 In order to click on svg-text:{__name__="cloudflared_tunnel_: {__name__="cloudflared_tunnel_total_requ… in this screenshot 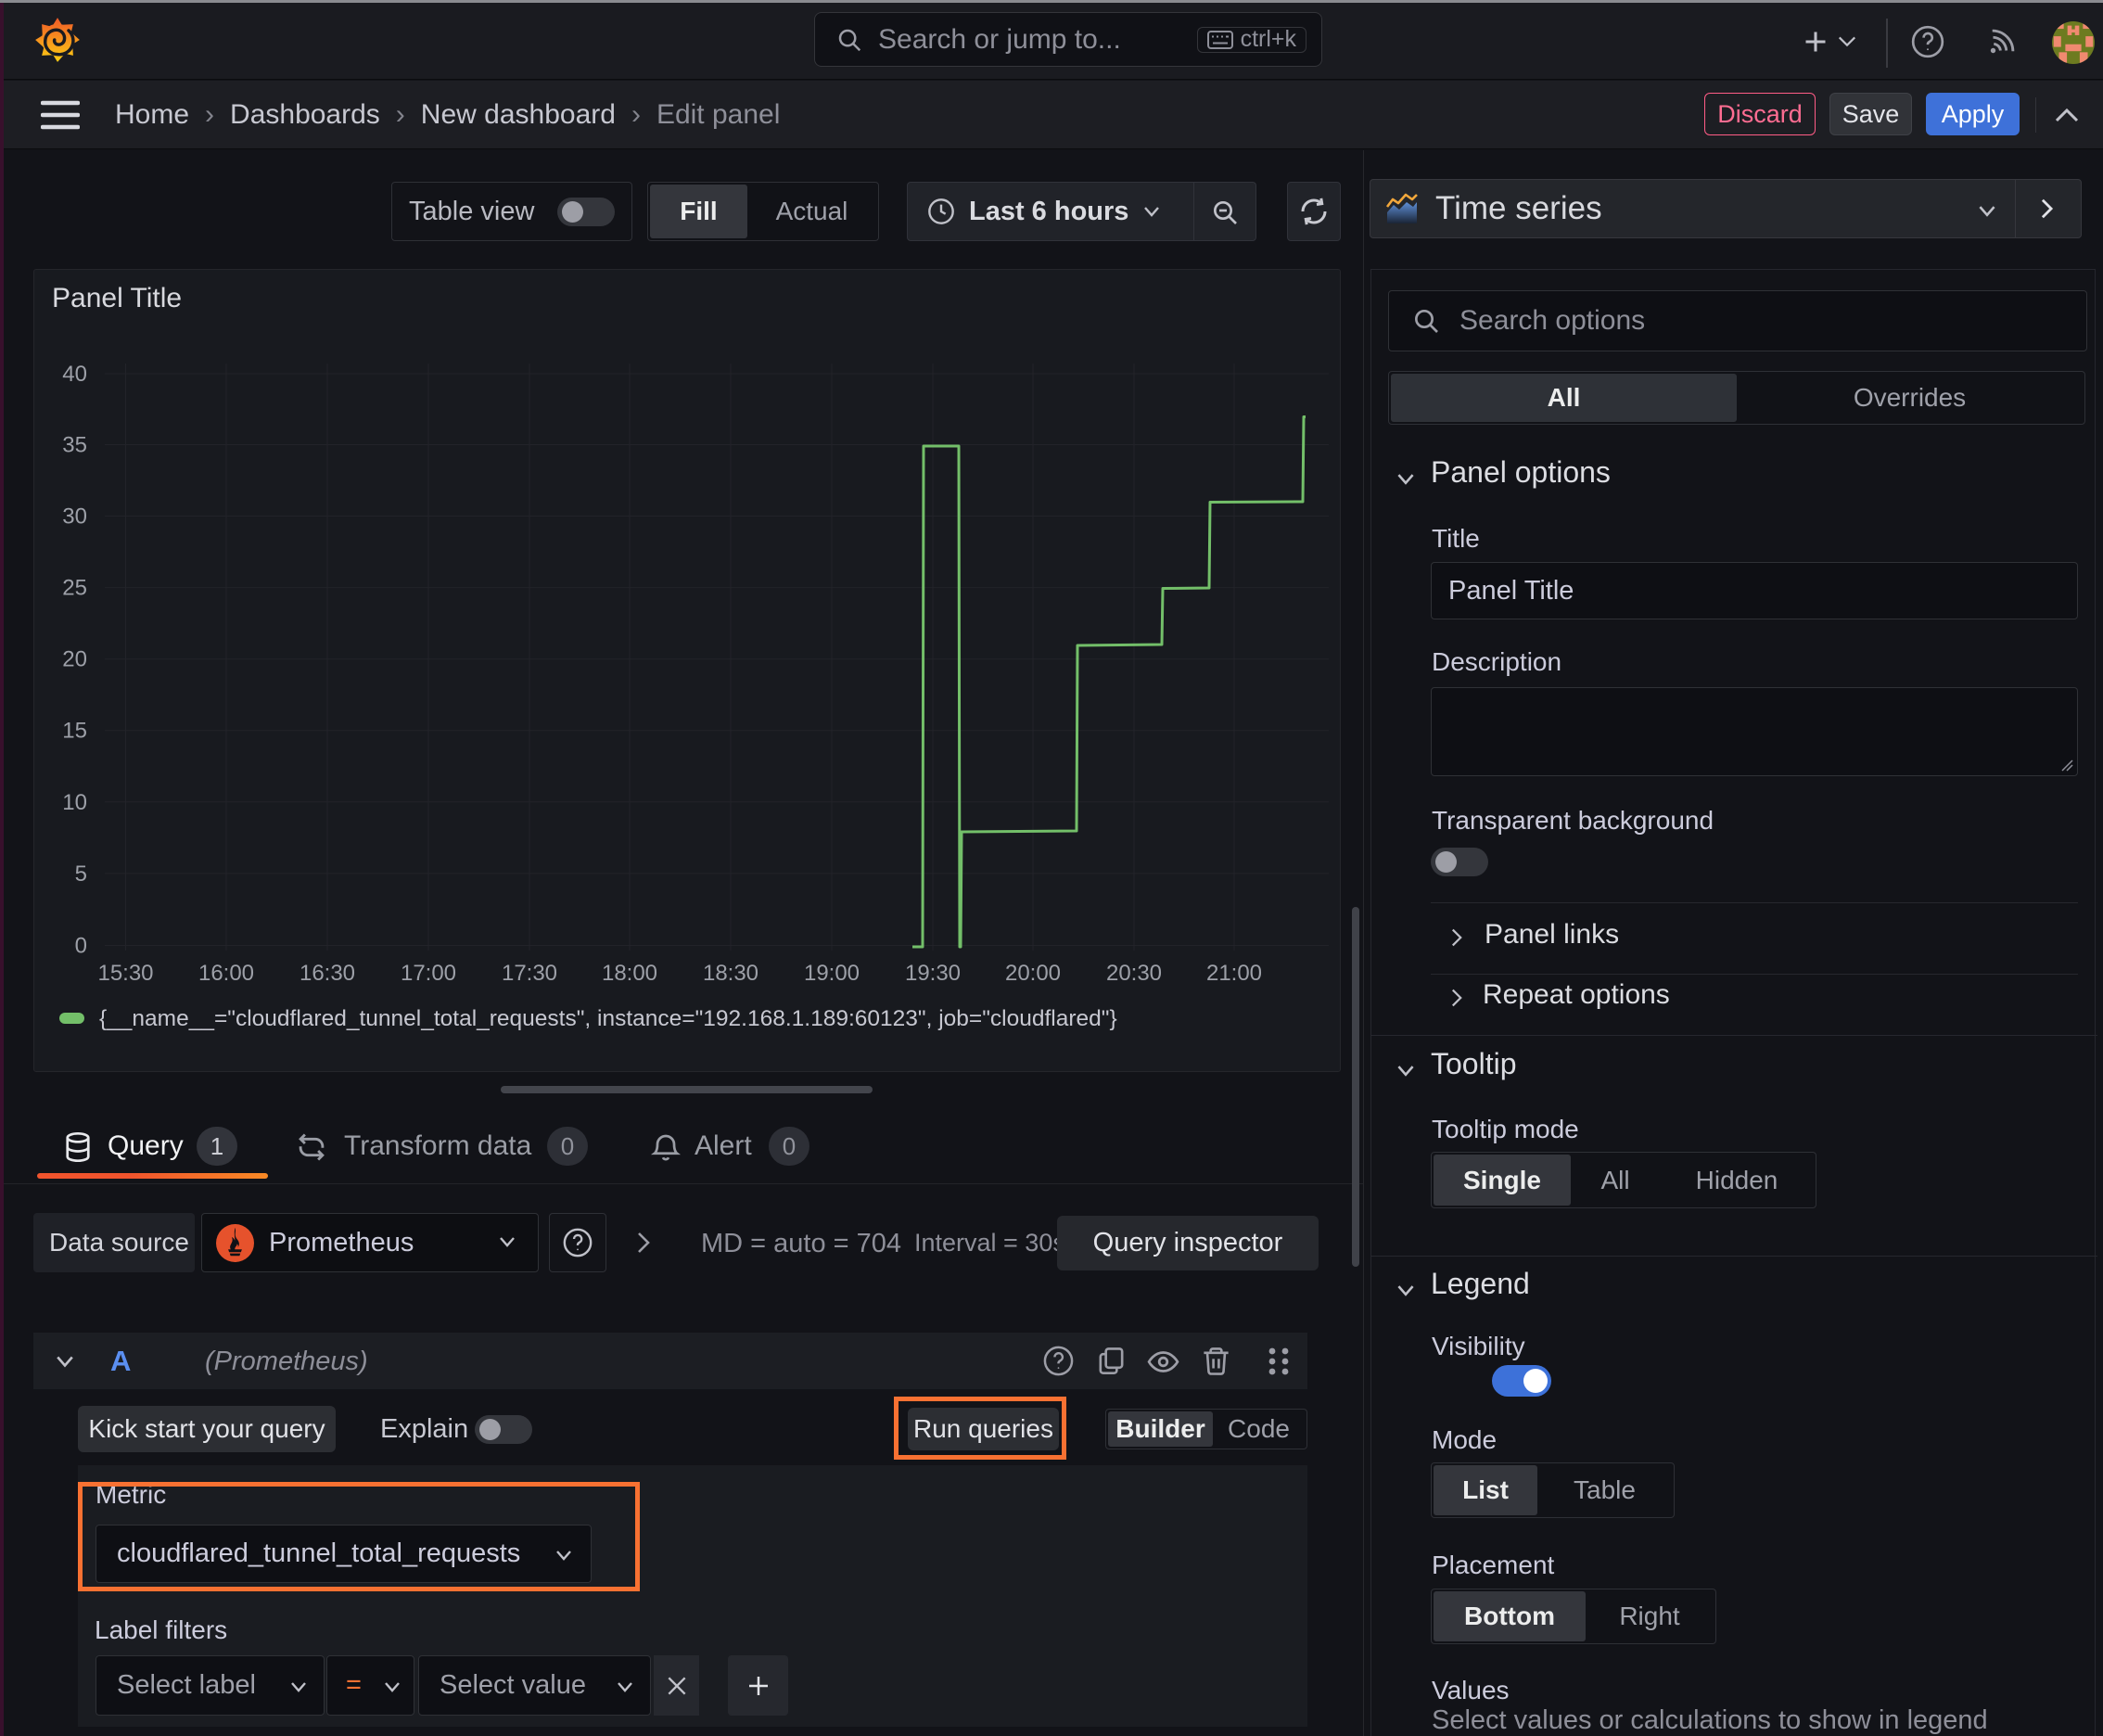, I will do `click(608, 1018)`.